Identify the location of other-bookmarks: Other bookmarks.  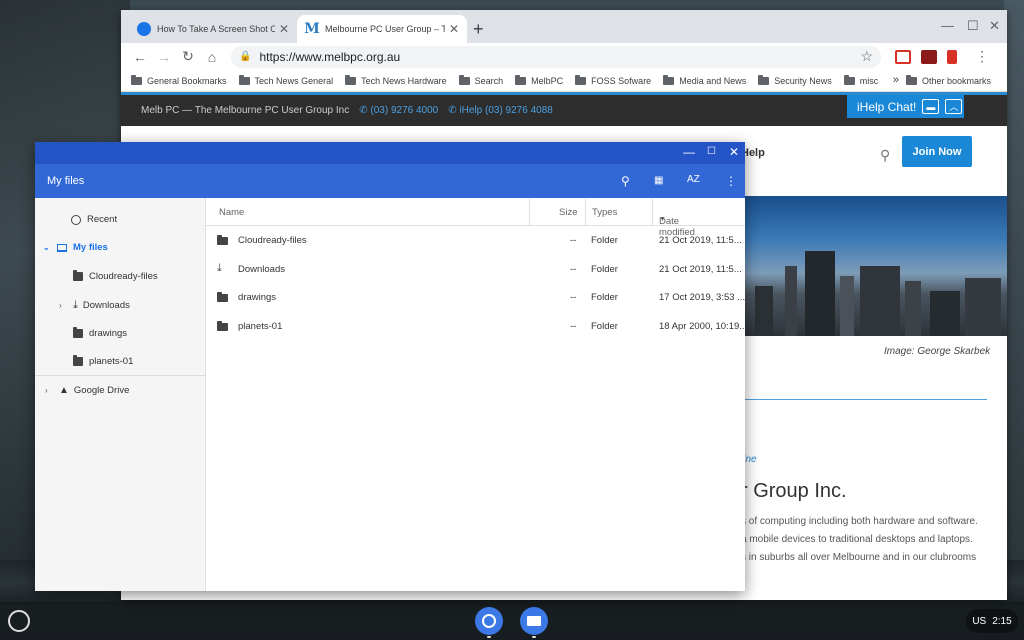
(948, 80).